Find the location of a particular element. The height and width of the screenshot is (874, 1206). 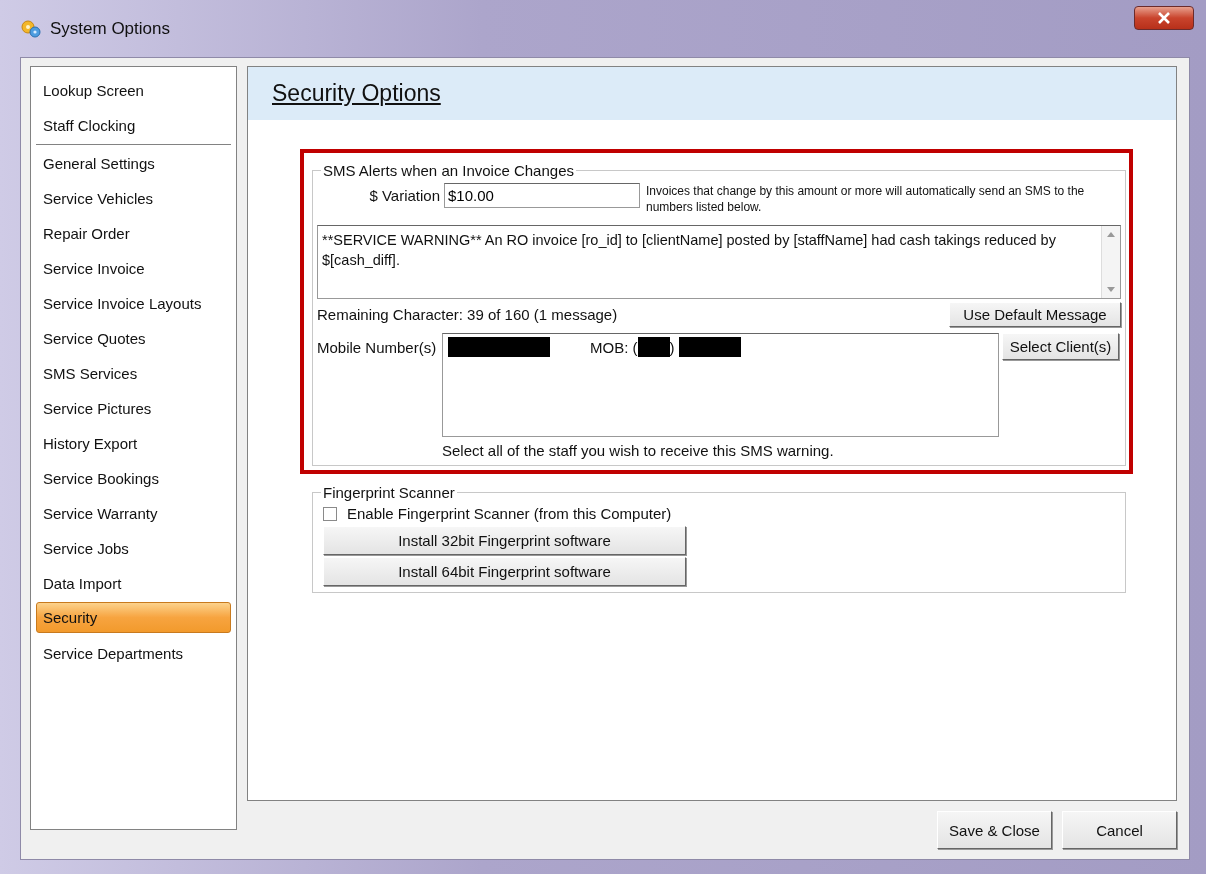

sidebar-item: Repair Order is located at coordinates (133, 232).